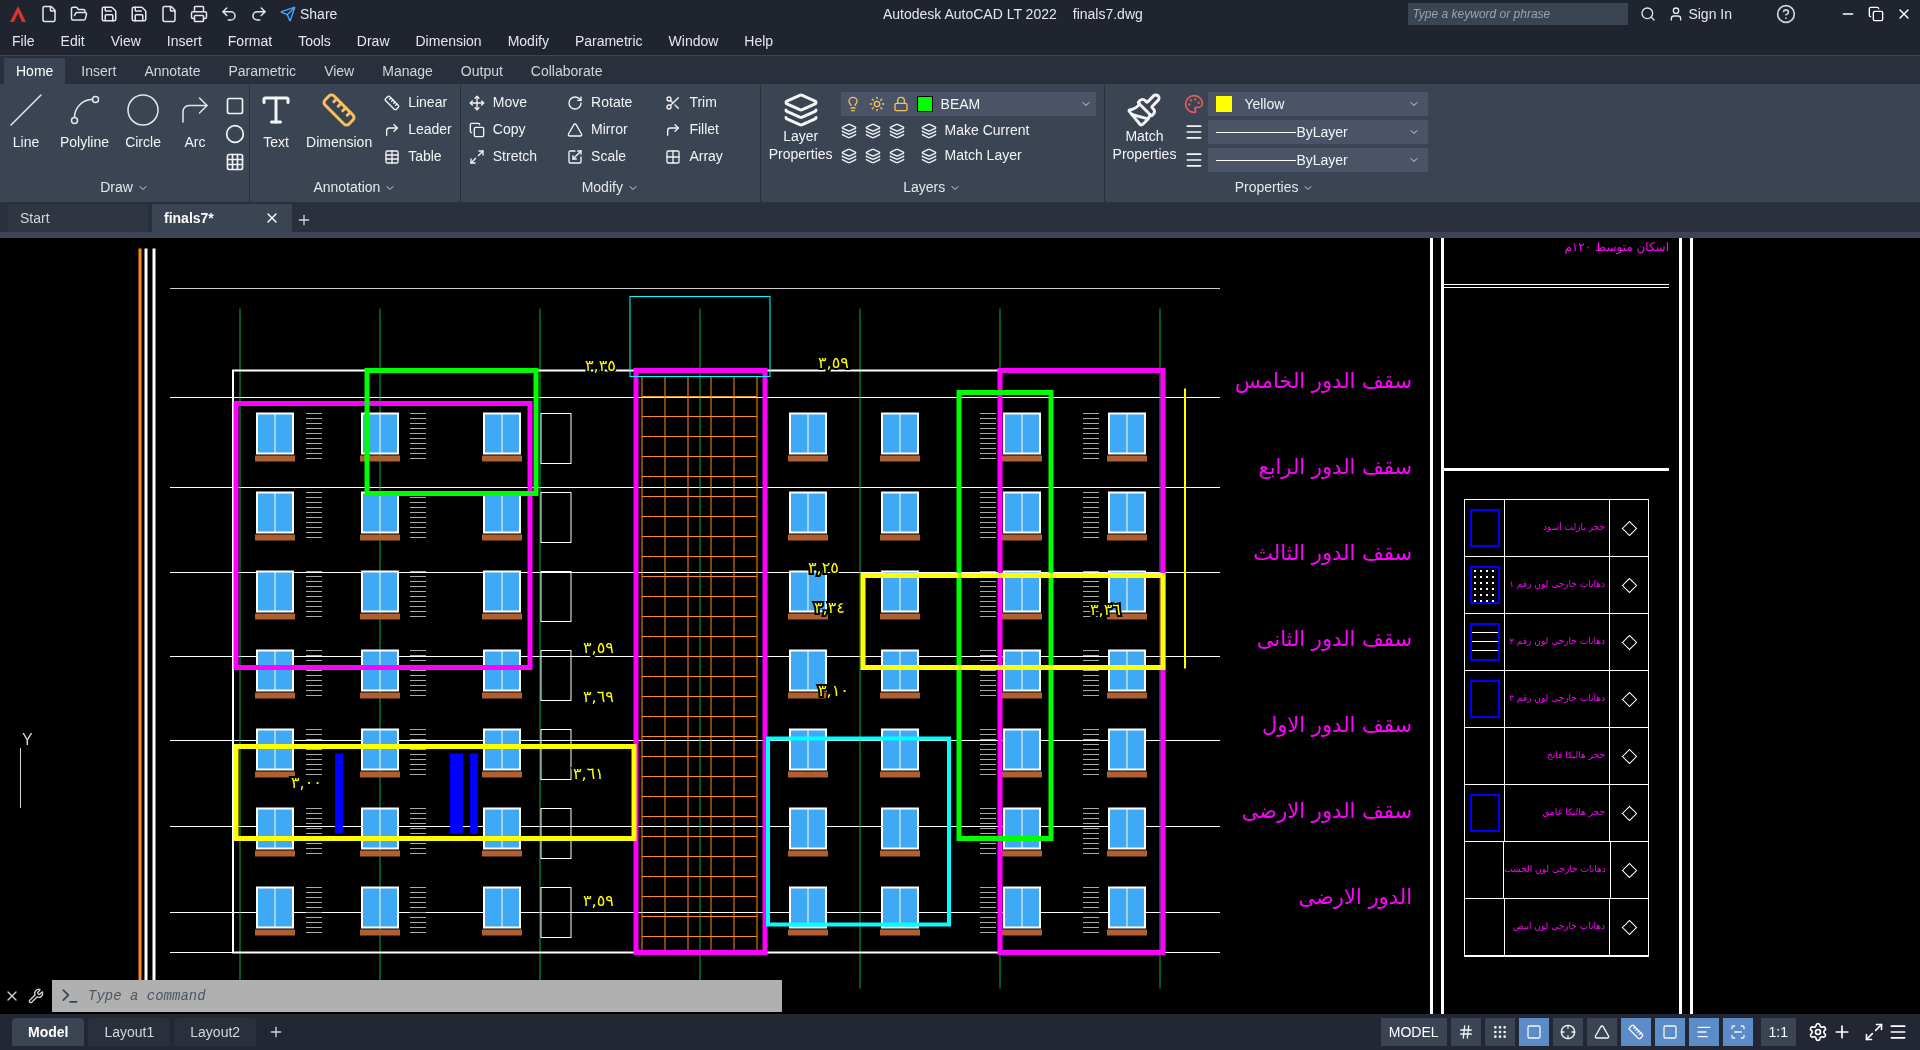  What do you see at coordinates (169, 14) in the screenshot?
I see `file-icon` at bounding box center [169, 14].